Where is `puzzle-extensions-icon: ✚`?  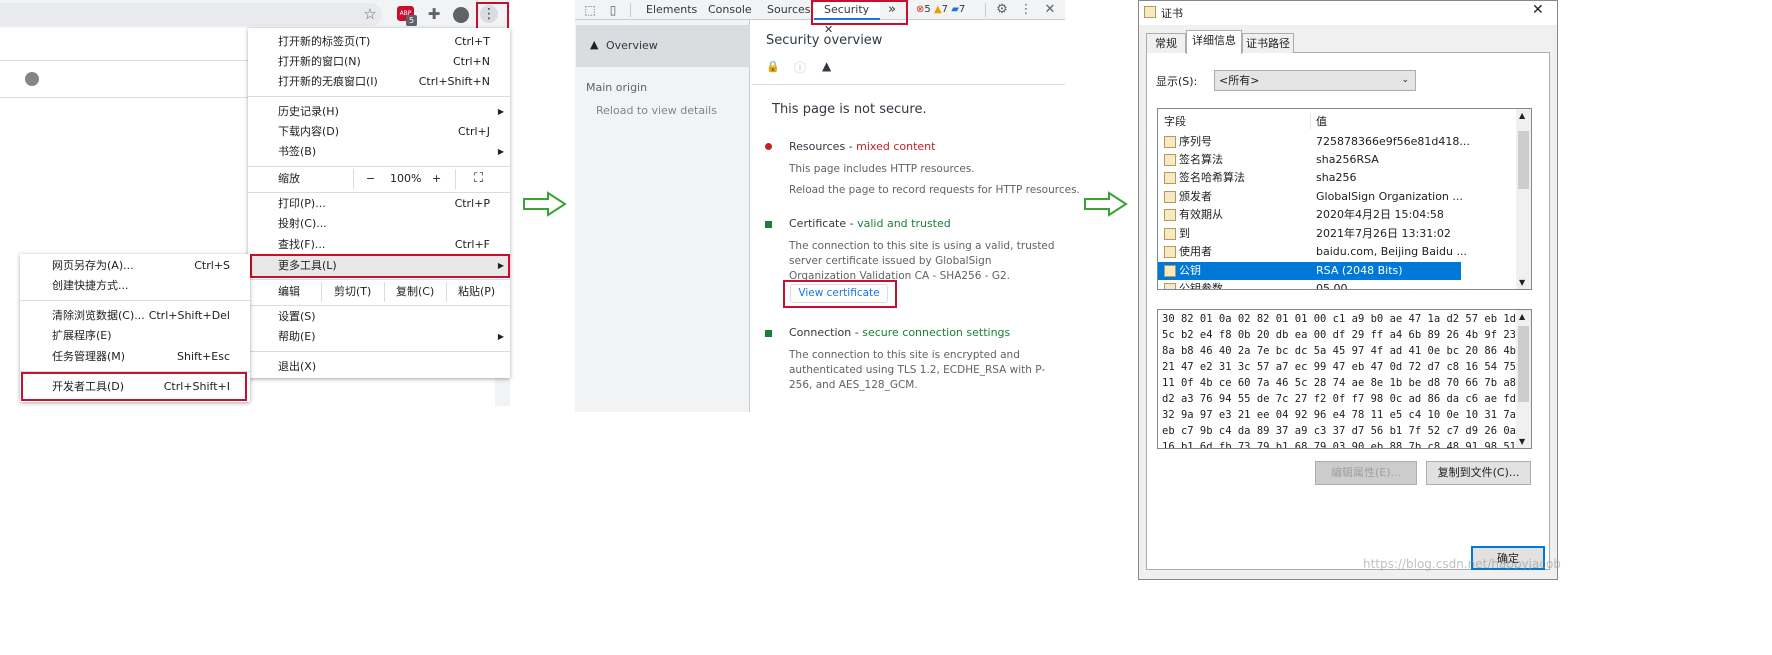 puzzle-extensions-icon: ✚ is located at coordinates (434, 14).